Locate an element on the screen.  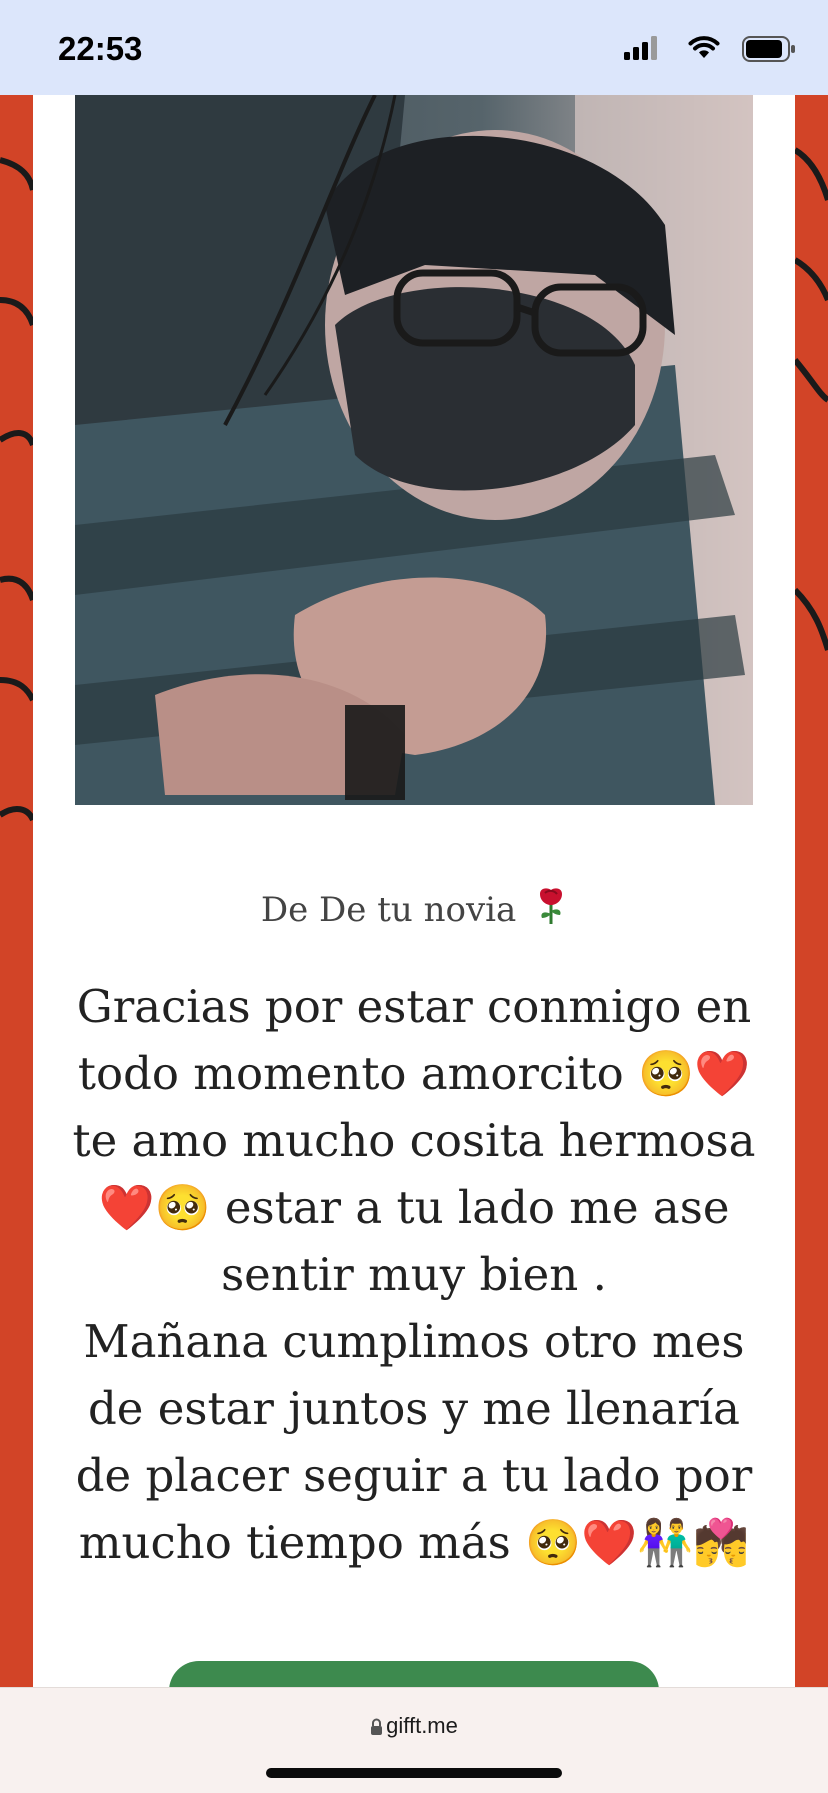
message-line: de estar juntos y me llenaría is located at coordinates (414, 1408).